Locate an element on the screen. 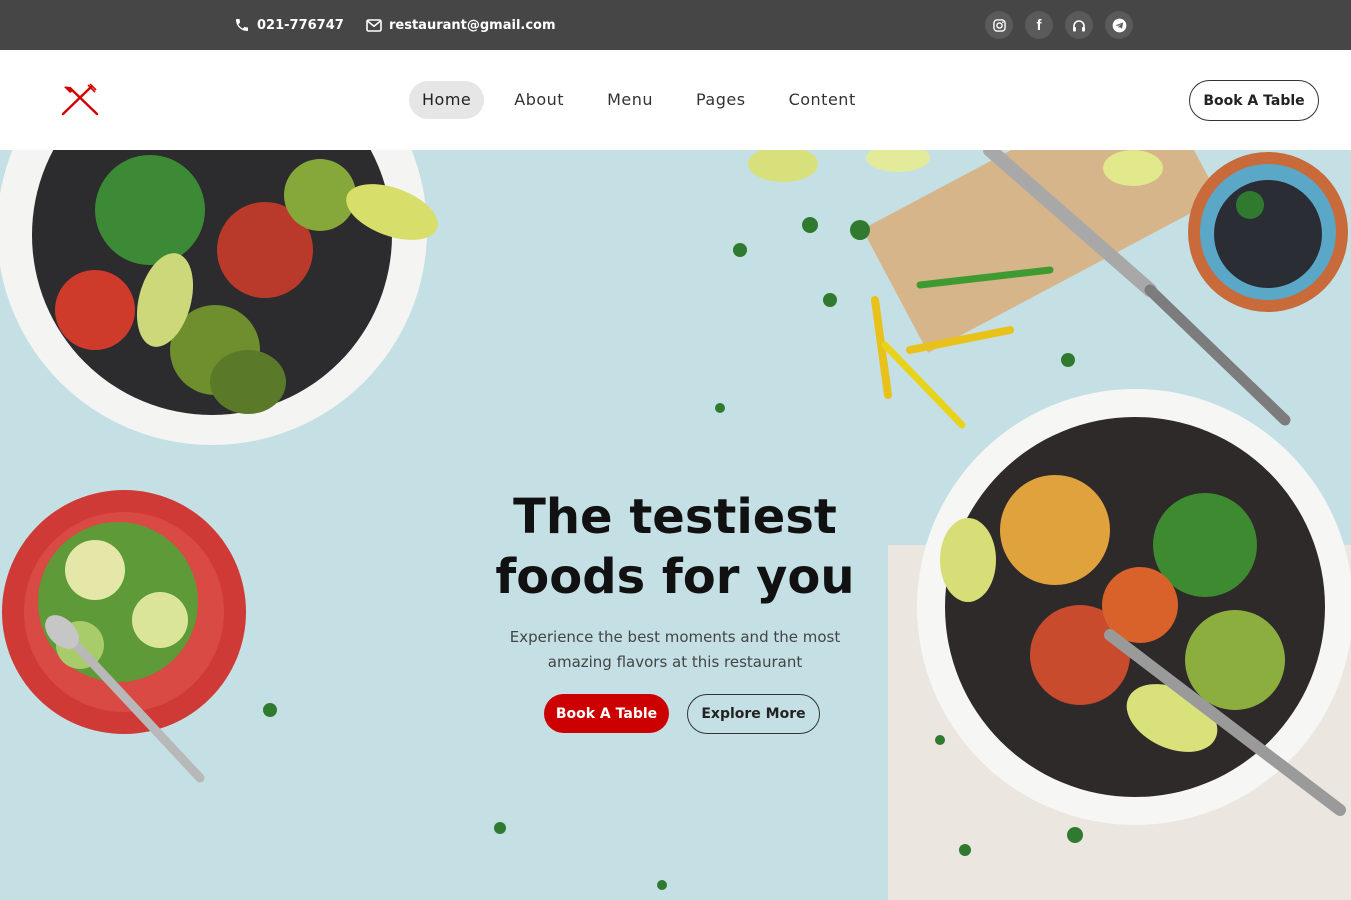 The image size is (1351, 900). nav-menu: Home About Menu Pages Content is located at coordinates (647, 100).